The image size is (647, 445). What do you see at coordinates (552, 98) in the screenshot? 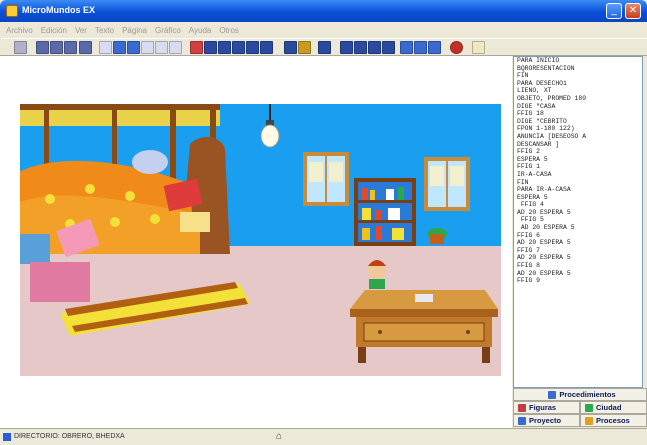
I see `code-line: OBJETO, PROMED 180` at bounding box center [552, 98].